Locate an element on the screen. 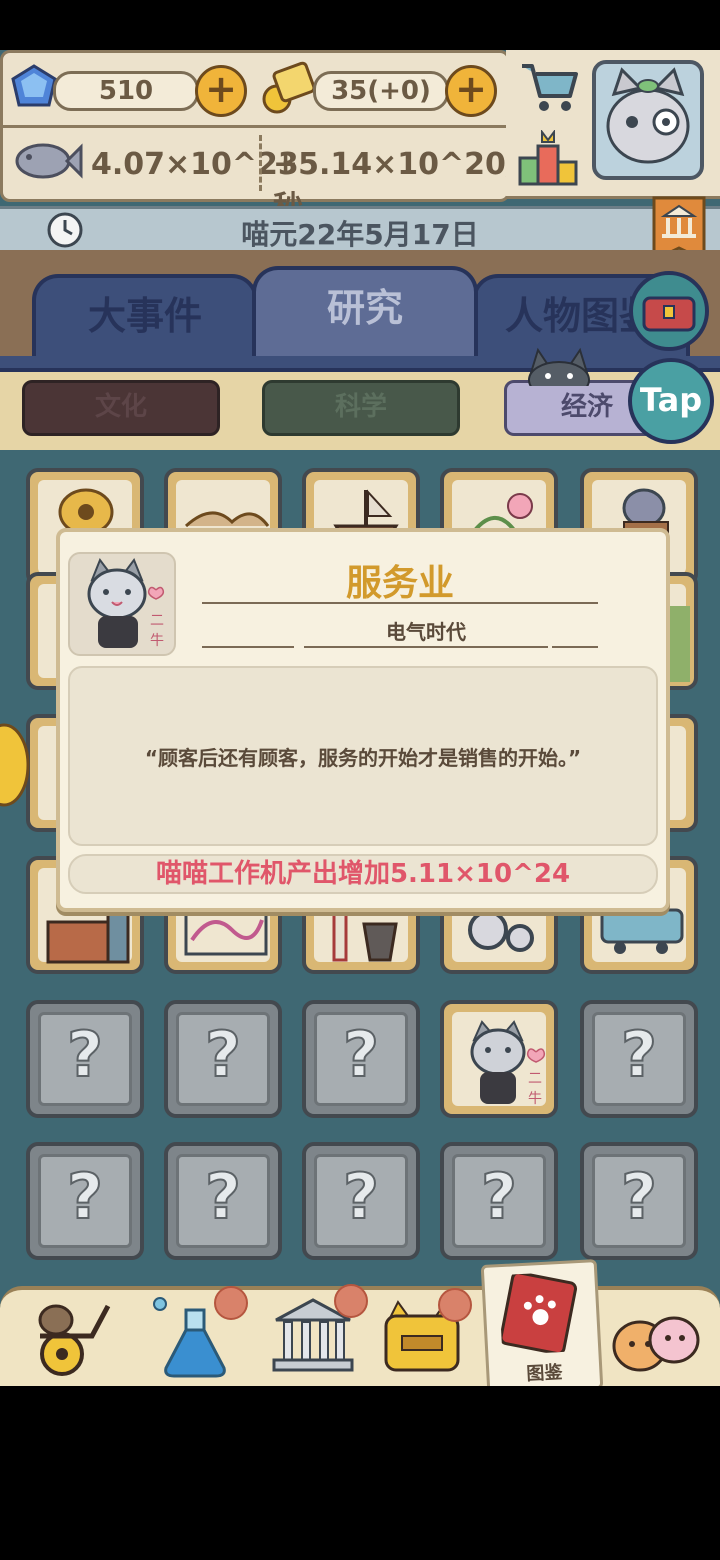 The width and height of the screenshot is (720, 1560). nav-active-label: 图鉴 is located at coordinates (544, 1373).